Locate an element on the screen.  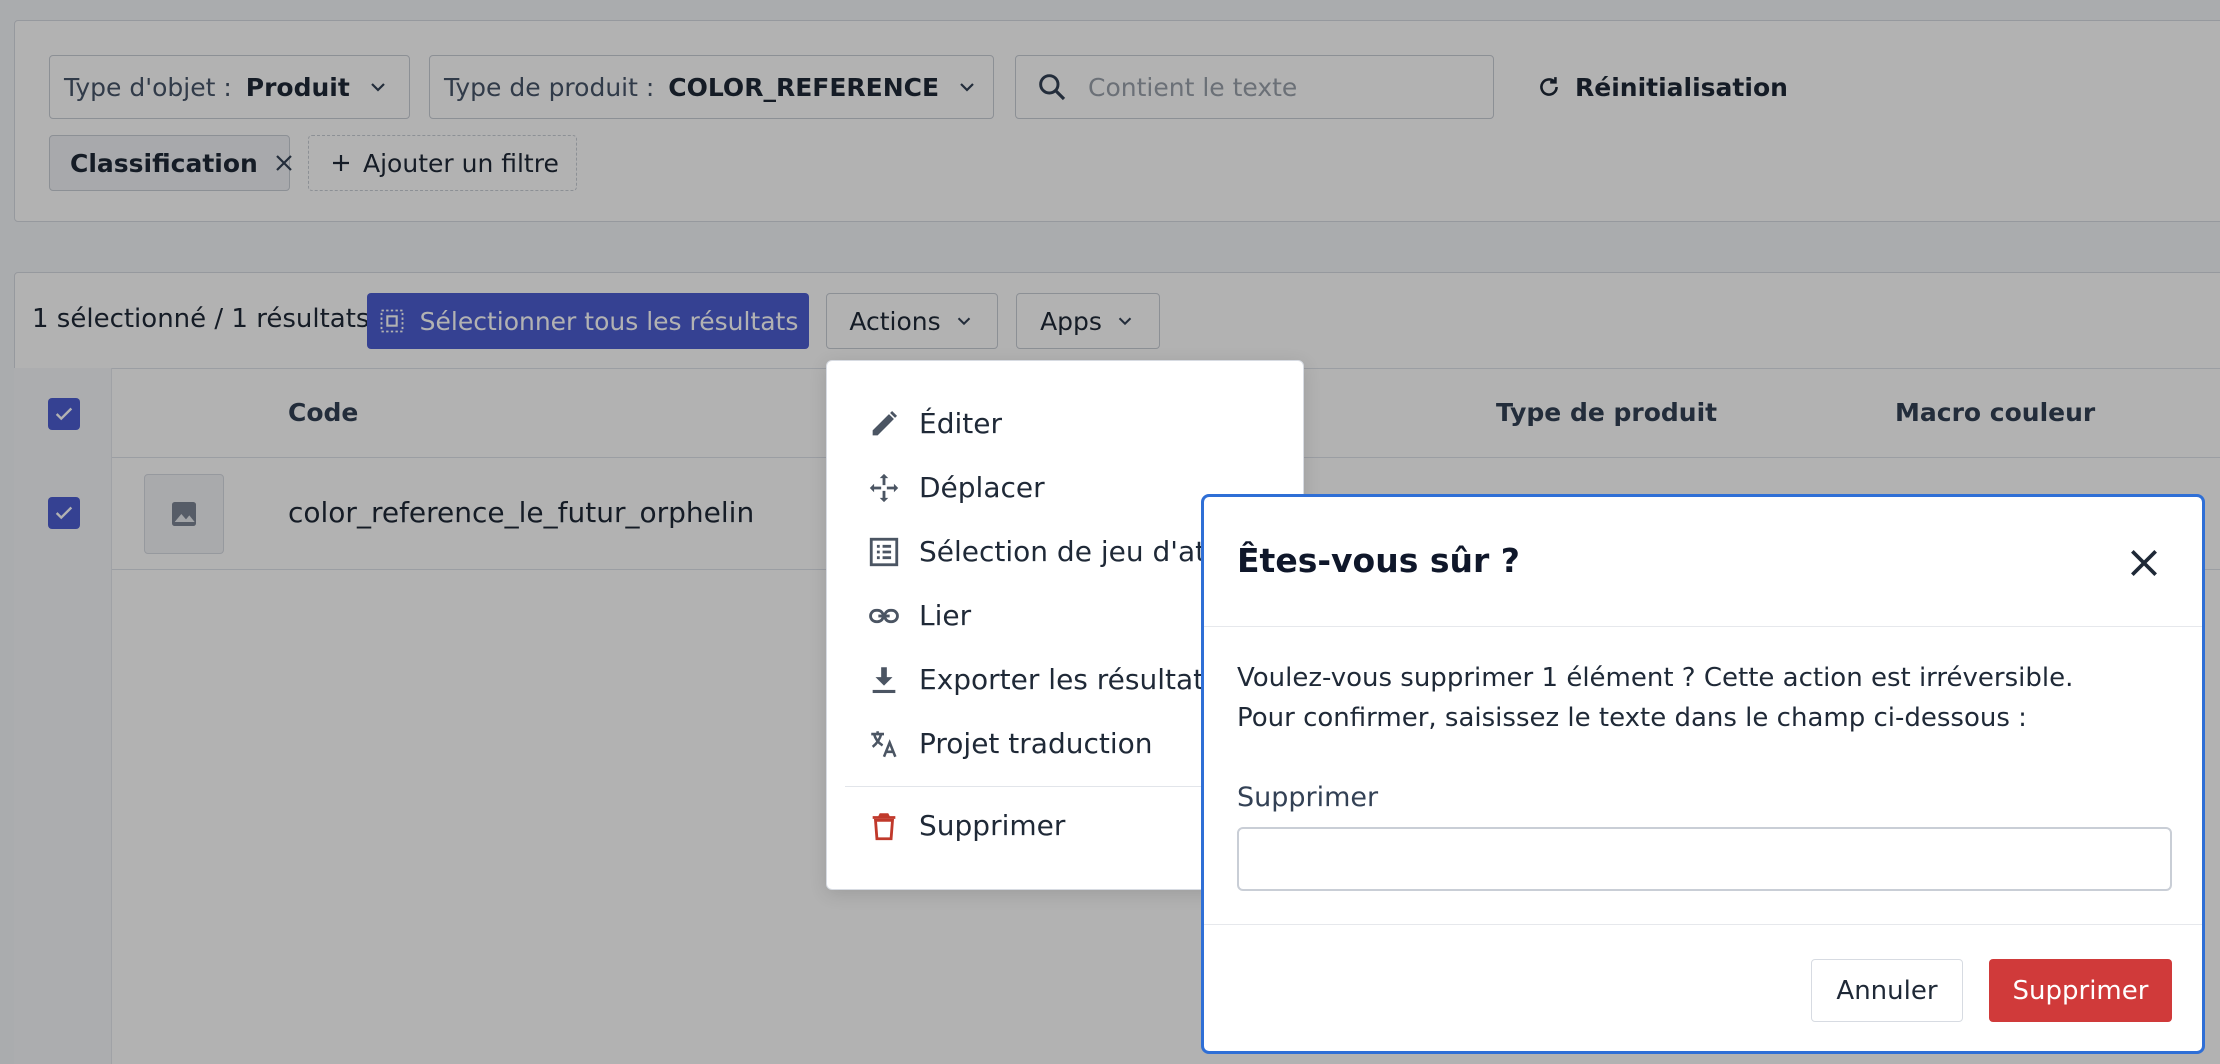
cancel-button: Annuler is located at coordinates (1887, 990).